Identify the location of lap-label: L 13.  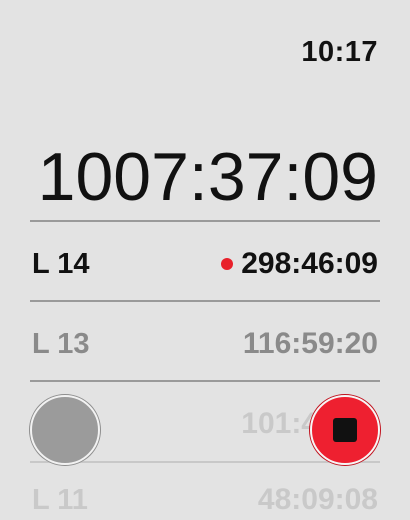
(61, 343).